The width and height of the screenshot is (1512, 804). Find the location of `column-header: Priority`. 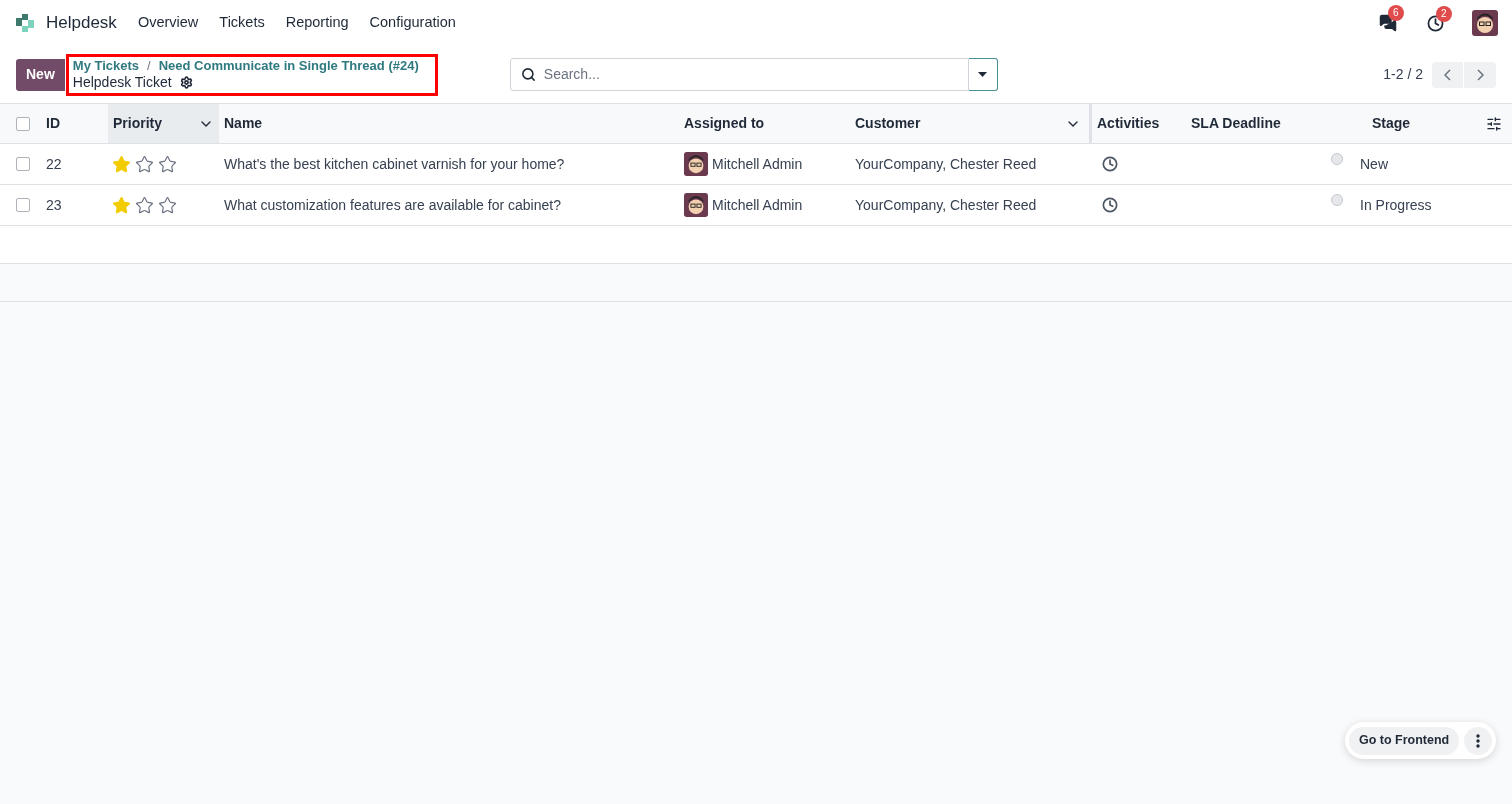

column-header: Priority is located at coordinates (163, 123).